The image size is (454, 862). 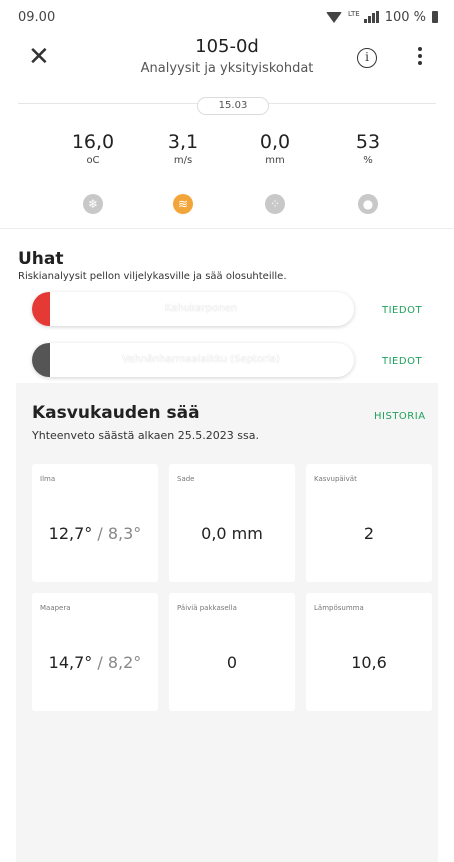 I want to click on page-title: 105-0d, so click(x=227, y=46).